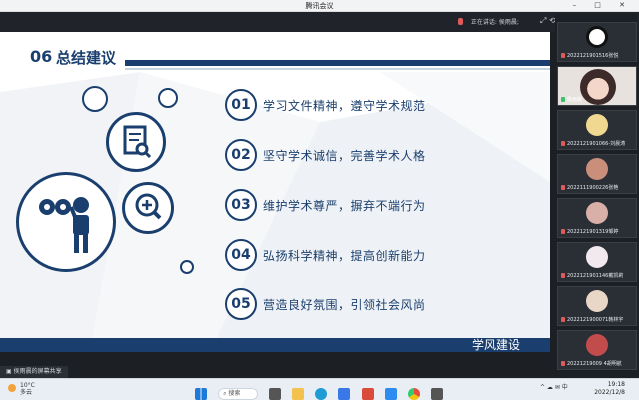 The image size is (639, 400). Describe the element at coordinates (593, 56) in the screenshot. I see `participant-name: 2022121901516张悦` at that location.